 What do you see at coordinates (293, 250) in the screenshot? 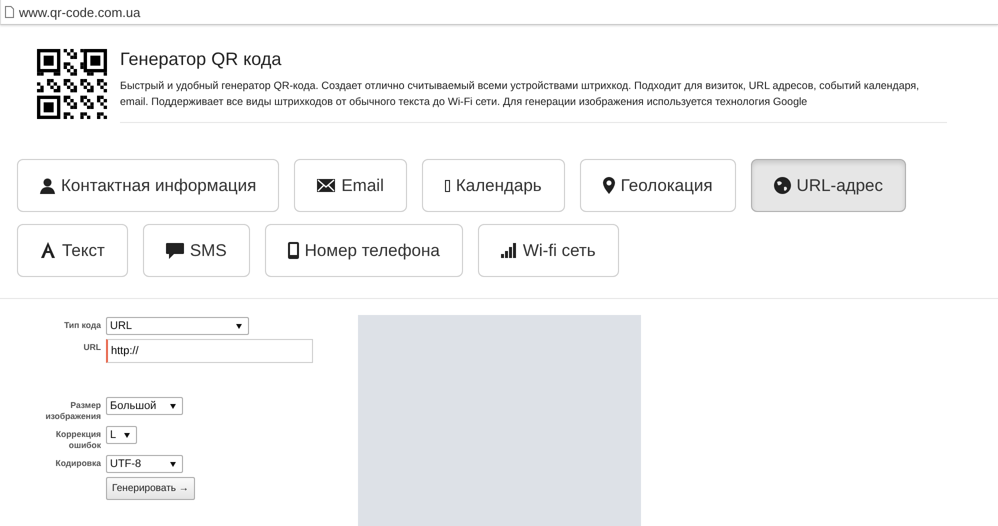
I see `phone-icon` at bounding box center [293, 250].